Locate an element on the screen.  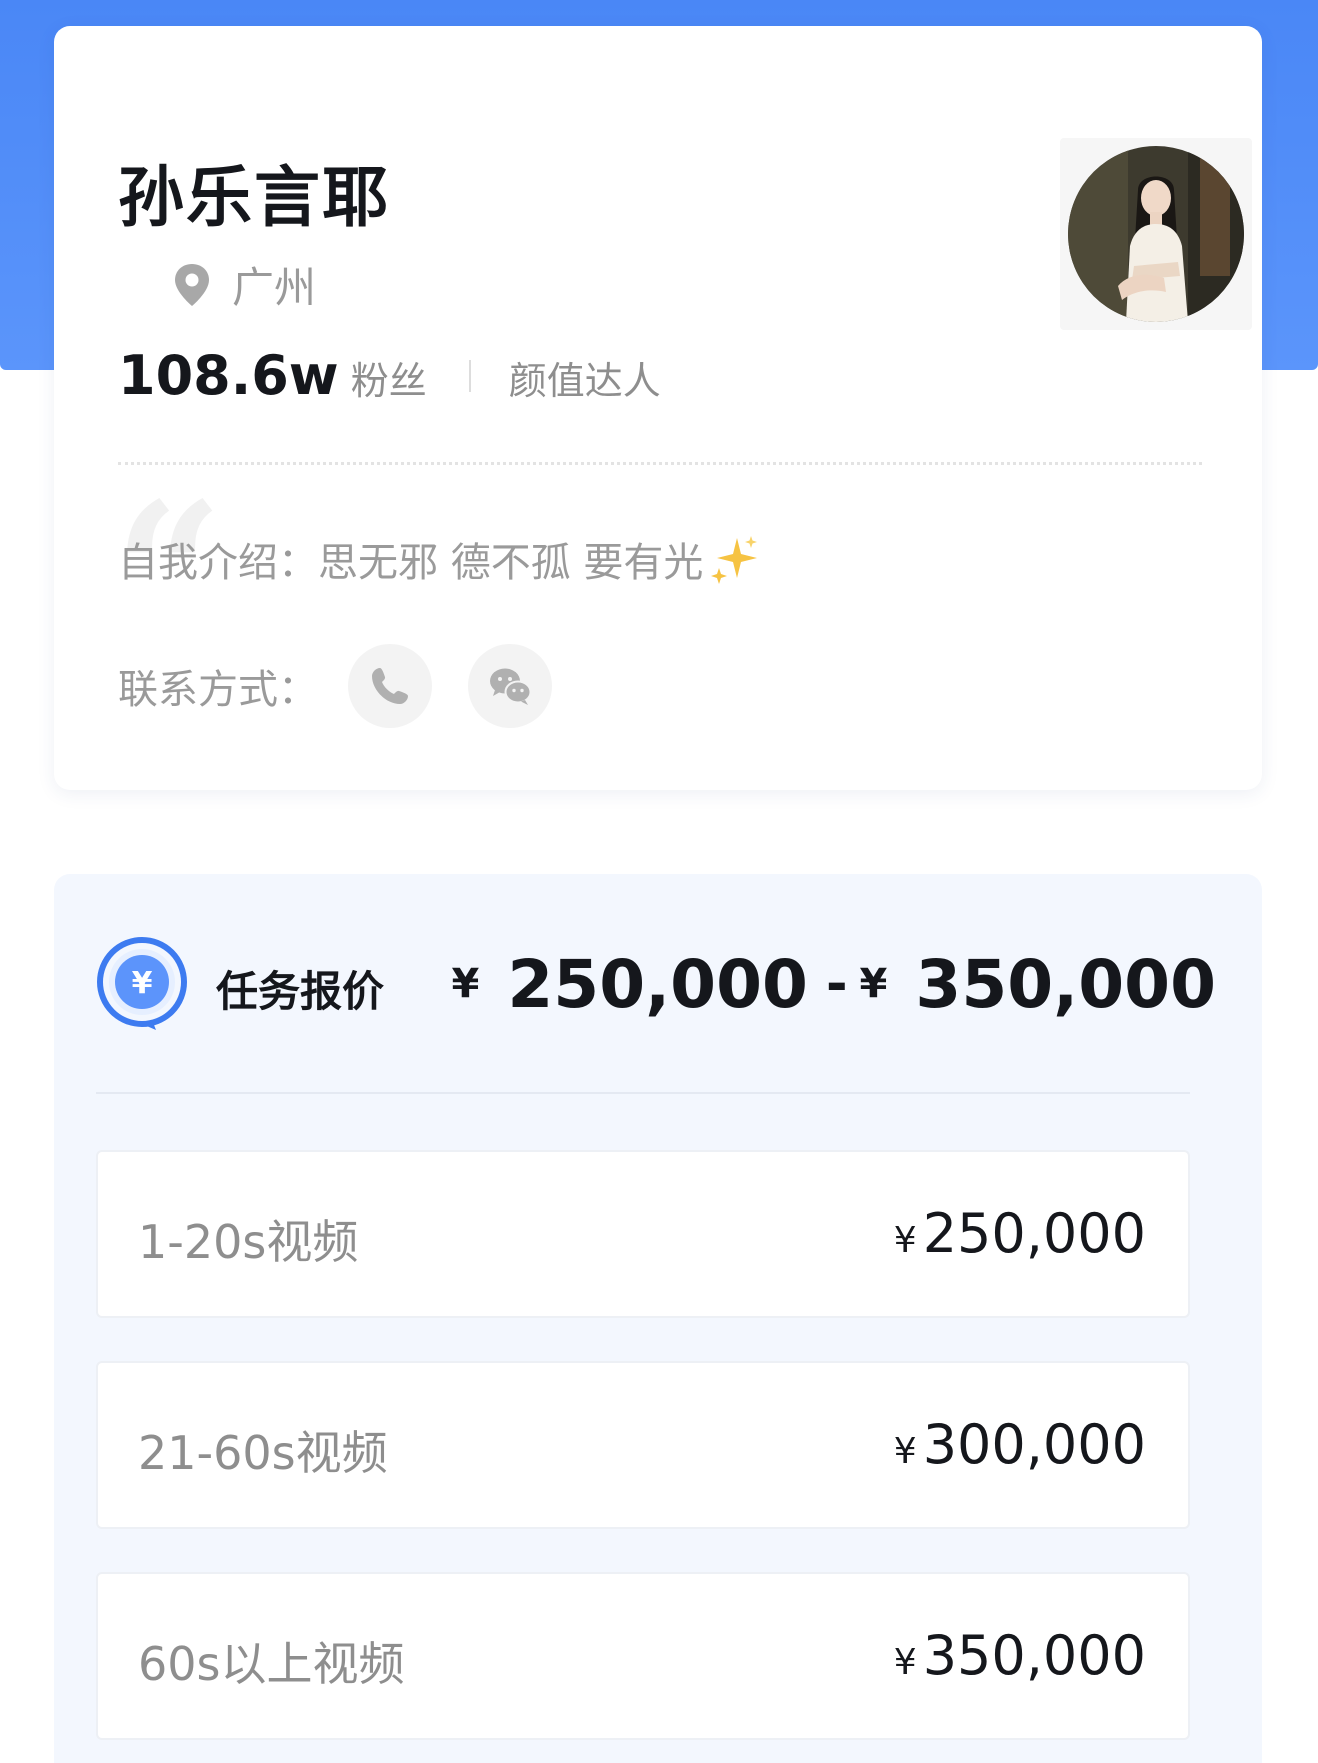
location: 广州 is located at coordinates (244, 284).